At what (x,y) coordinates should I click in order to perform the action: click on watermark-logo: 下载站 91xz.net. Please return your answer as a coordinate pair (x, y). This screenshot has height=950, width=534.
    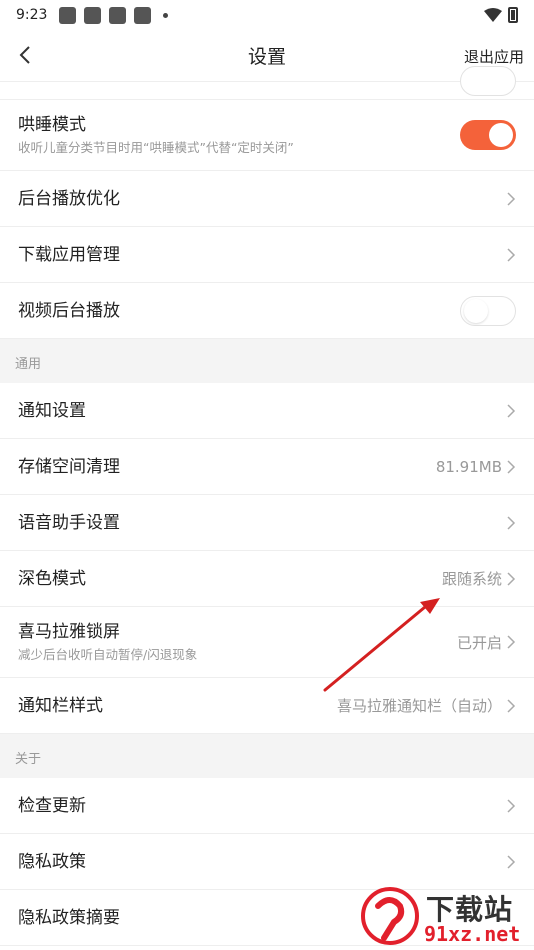
    Looking at the image, I should click on (445, 918).